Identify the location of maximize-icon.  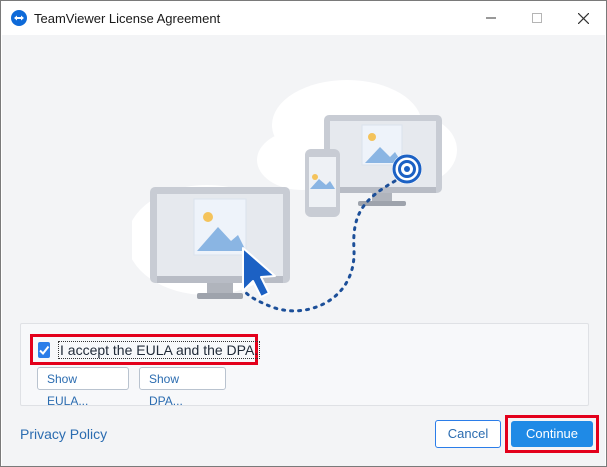
(537, 18).